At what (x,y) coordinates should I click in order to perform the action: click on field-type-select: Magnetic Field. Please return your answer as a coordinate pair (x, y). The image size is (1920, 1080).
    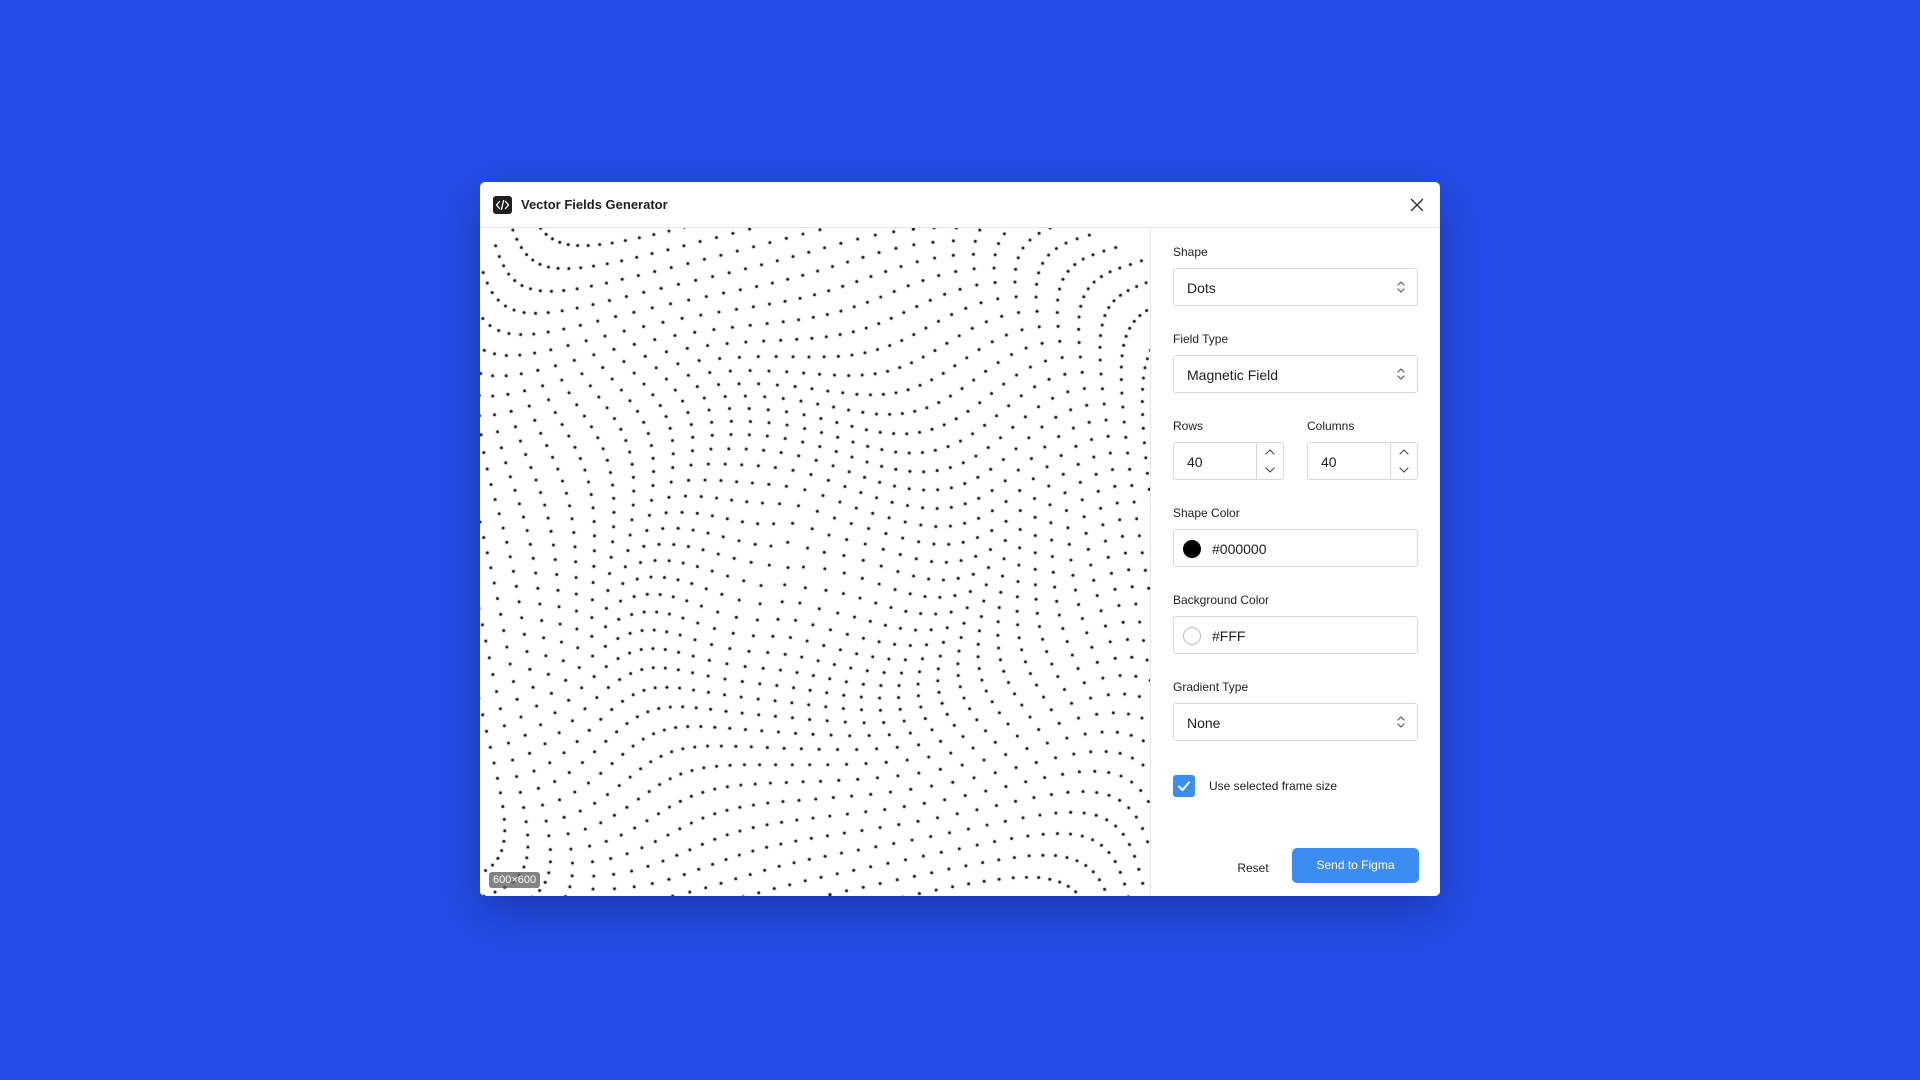
    Looking at the image, I should click on (1295, 374).